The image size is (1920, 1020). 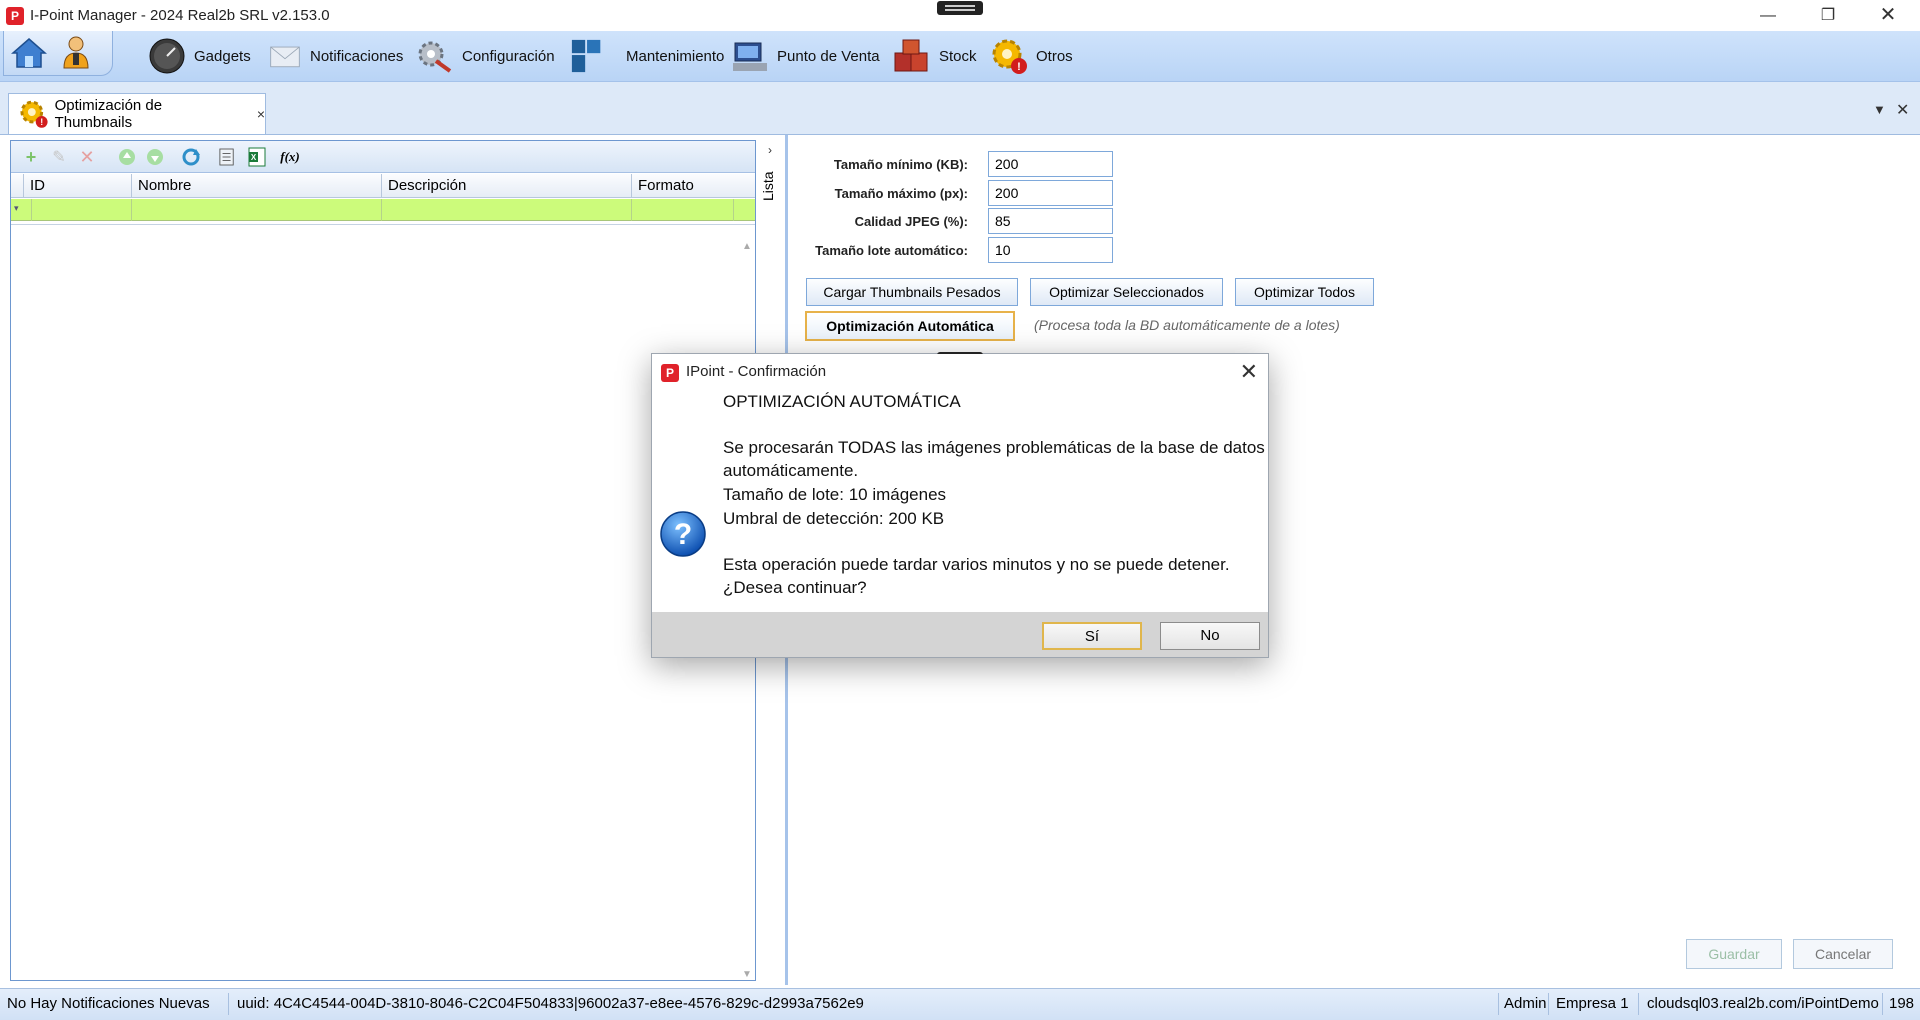 I want to click on optimize-all-button: Optimizar Todos, so click(x=1304, y=292).